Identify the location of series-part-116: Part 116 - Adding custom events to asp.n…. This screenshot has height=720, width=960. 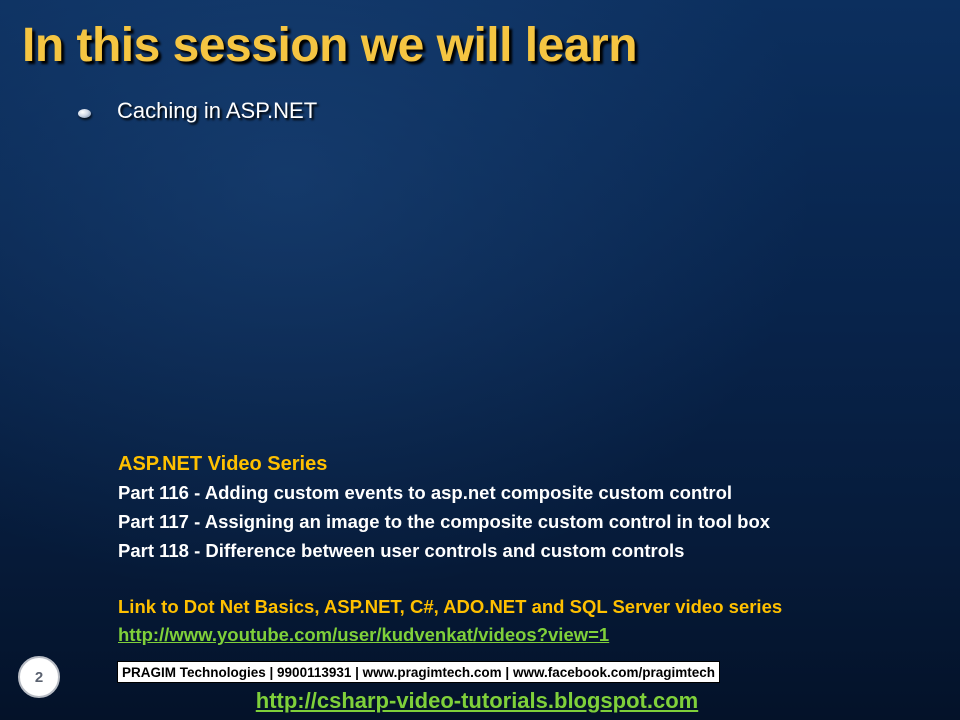
(425, 492).